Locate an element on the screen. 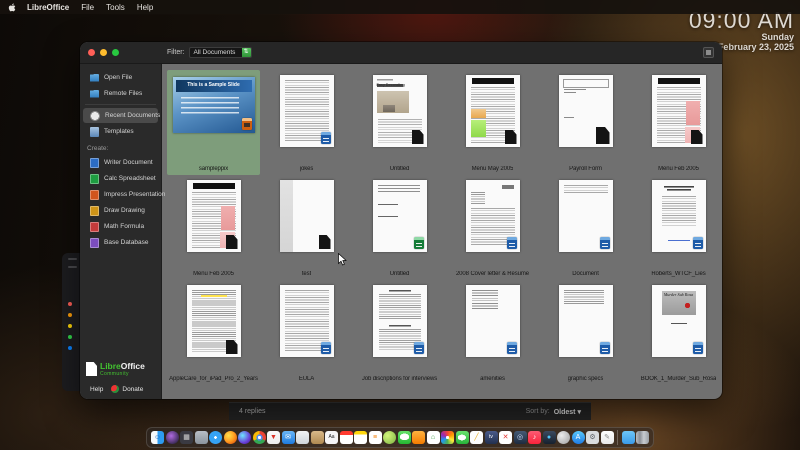  dock-find-my-icon: ● is located at coordinates (549, 437).